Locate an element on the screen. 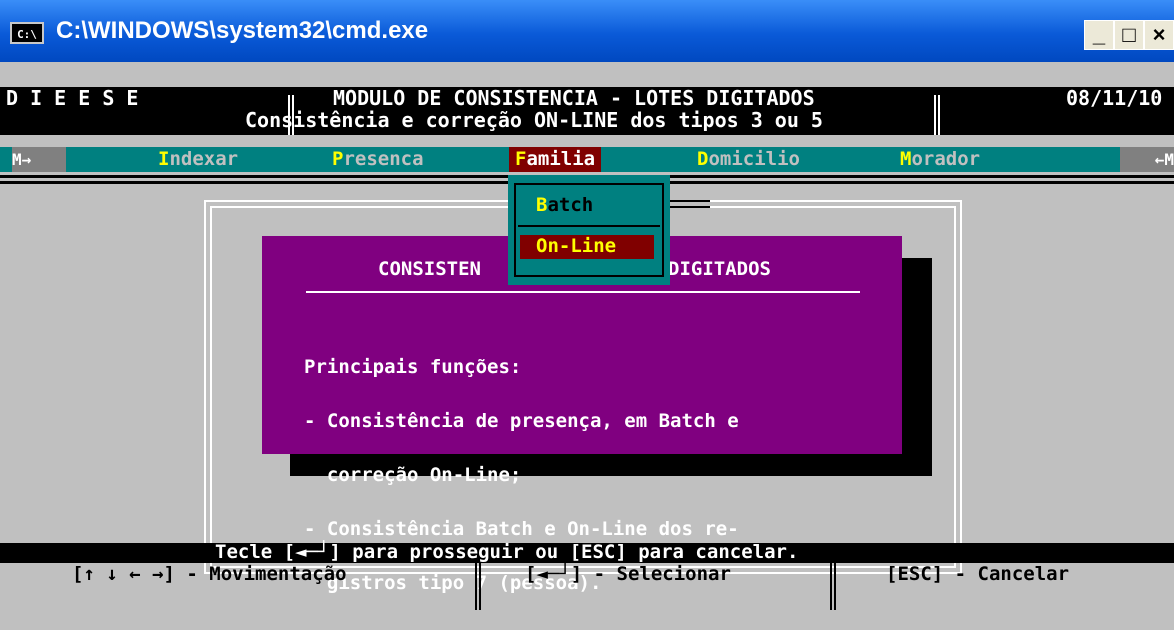 The height and width of the screenshot is (630, 1174). header-separator is located at coordinates (937, 115).